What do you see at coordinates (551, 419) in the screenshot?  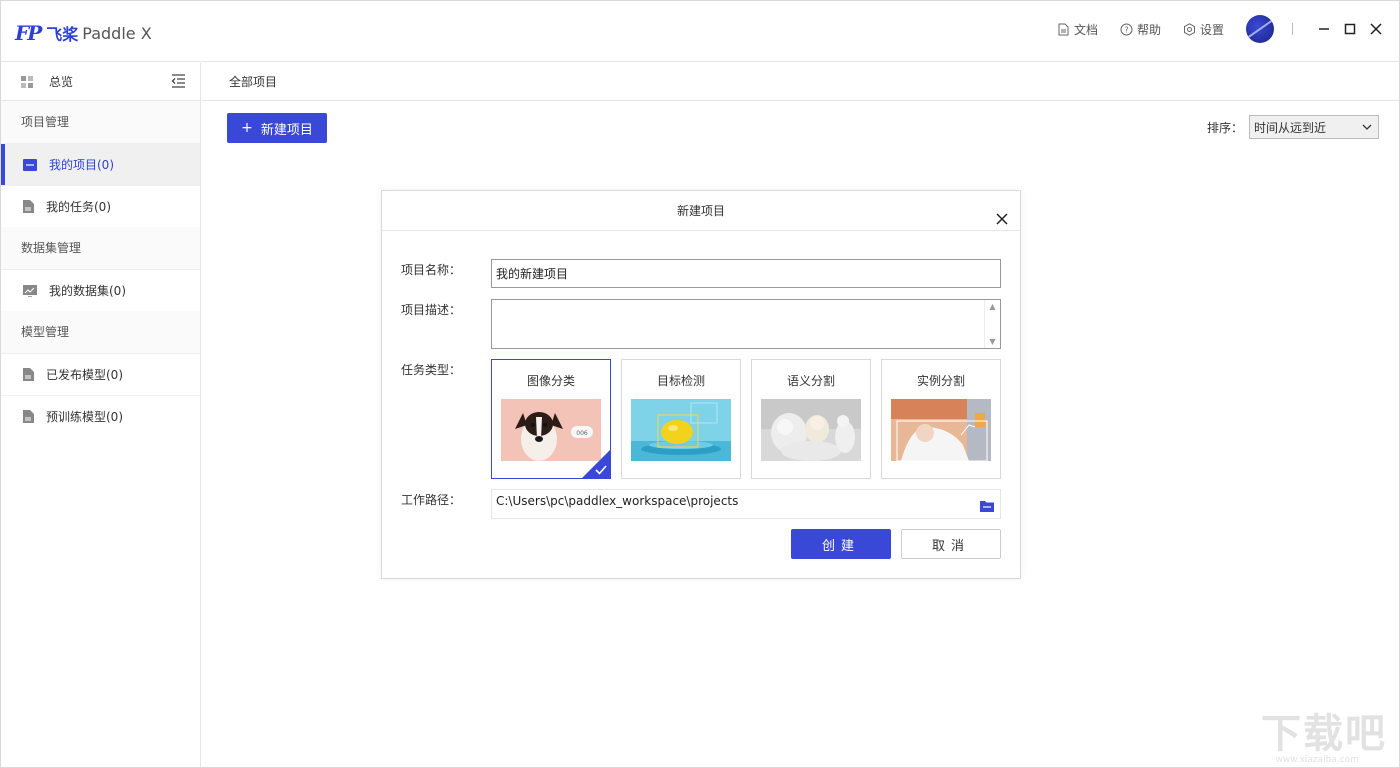 I see `task-card-classification: 图像分类 006` at bounding box center [551, 419].